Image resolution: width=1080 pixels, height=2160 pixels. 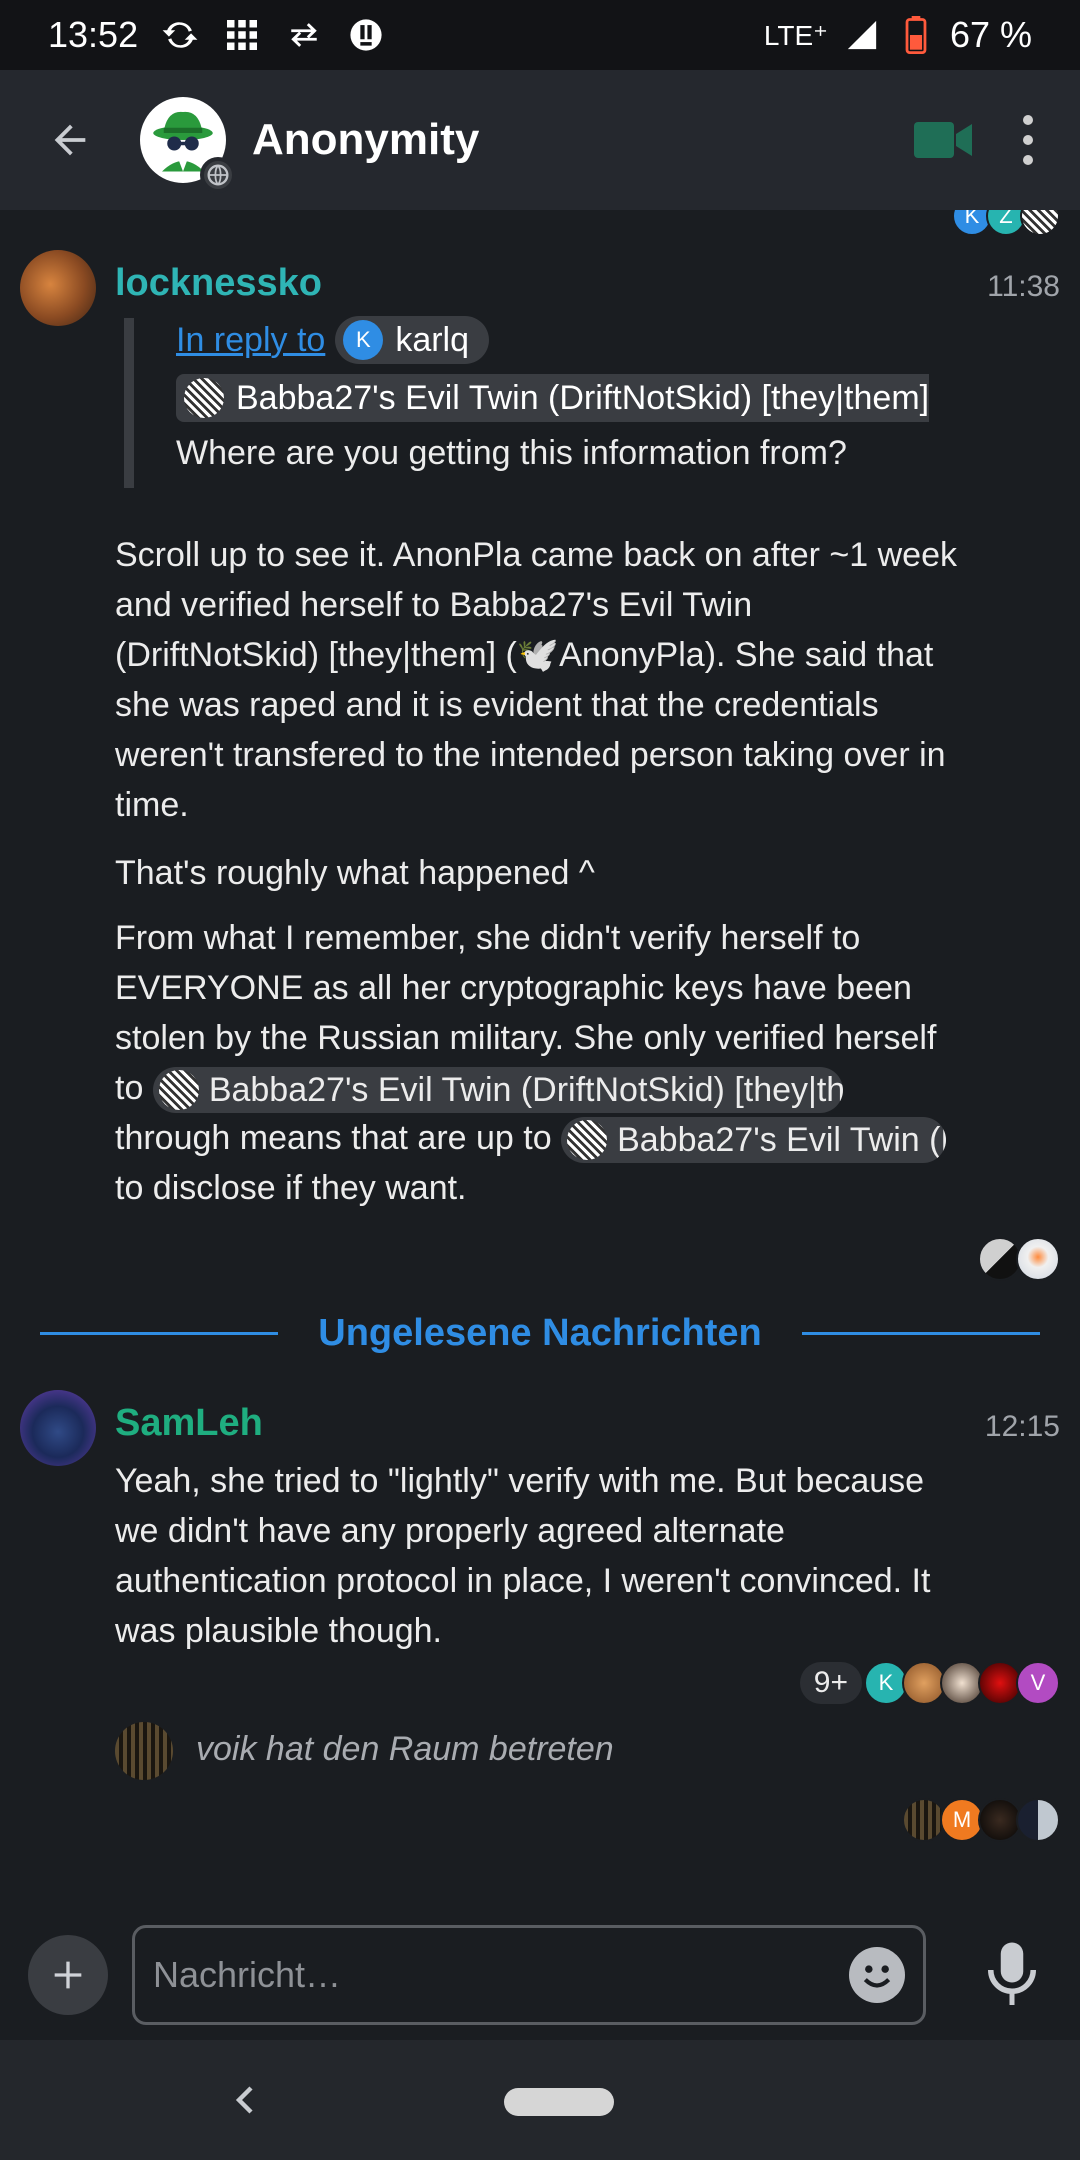 I want to click on back-button, so click(x=70, y=140).